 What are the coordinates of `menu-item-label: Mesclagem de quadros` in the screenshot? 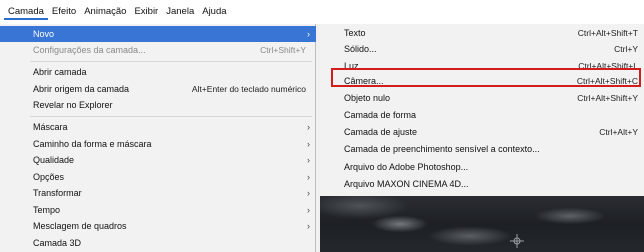 It's located at (80, 226).